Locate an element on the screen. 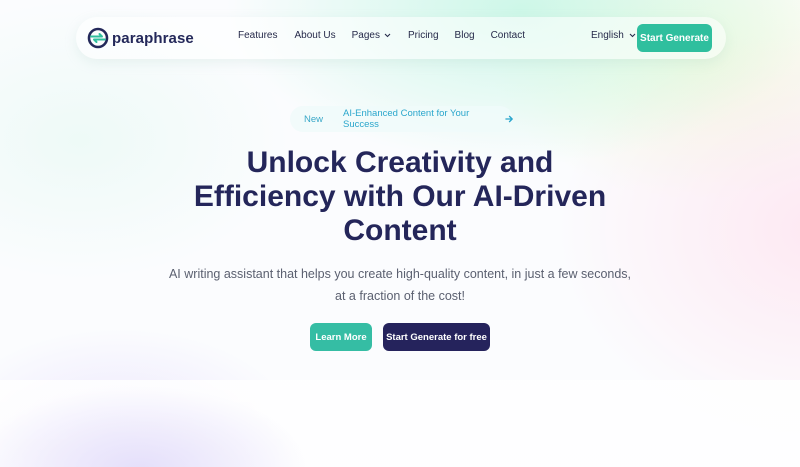  menu-item-label: Pricing is located at coordinates (423, 35).